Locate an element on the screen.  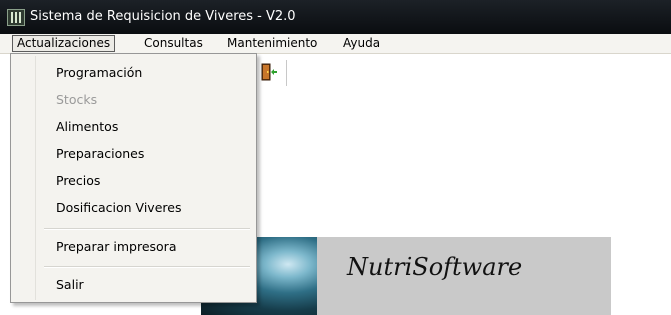
menu-item-alimentos: Alimentos is located at coordinates (87, 127).